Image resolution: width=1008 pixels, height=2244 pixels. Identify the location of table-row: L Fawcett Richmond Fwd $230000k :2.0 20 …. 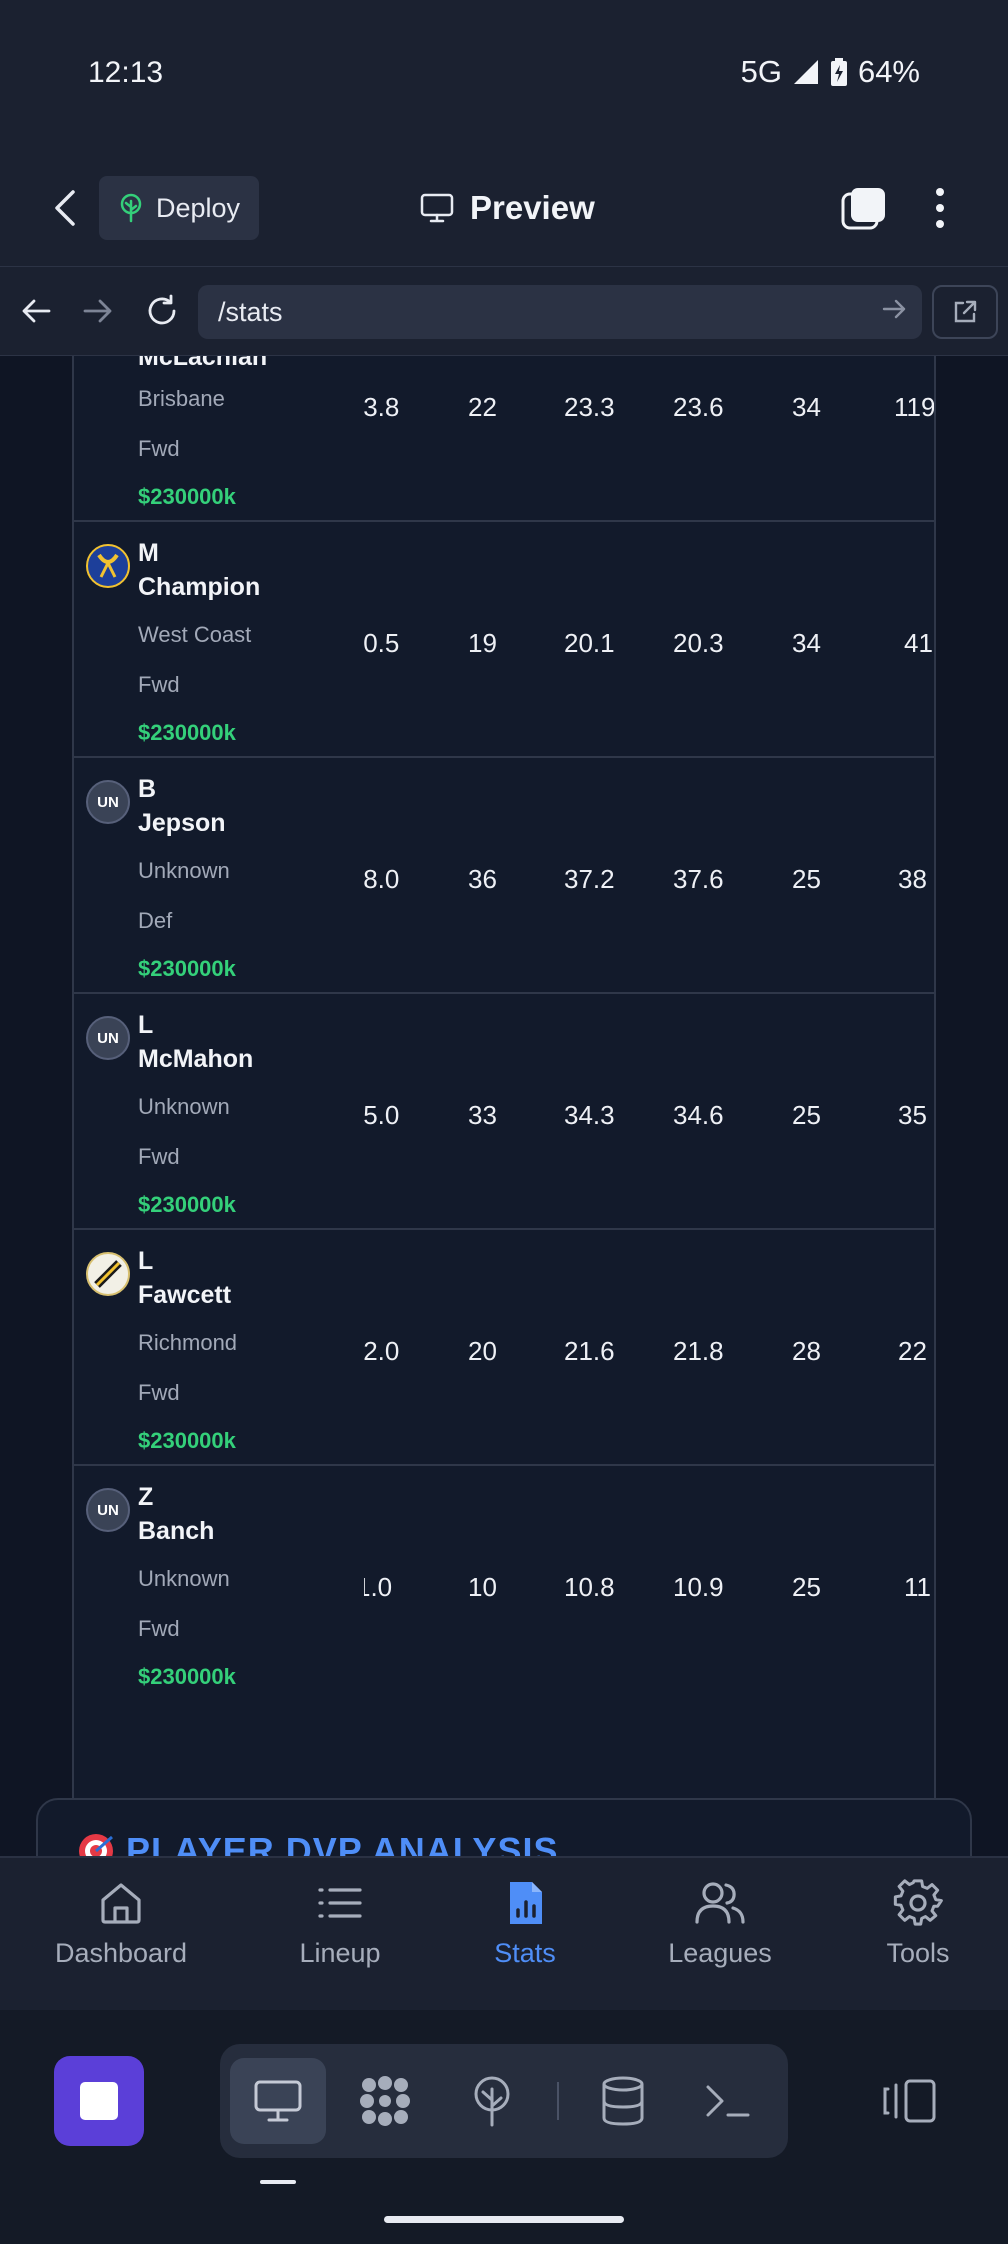
(504, 1348).